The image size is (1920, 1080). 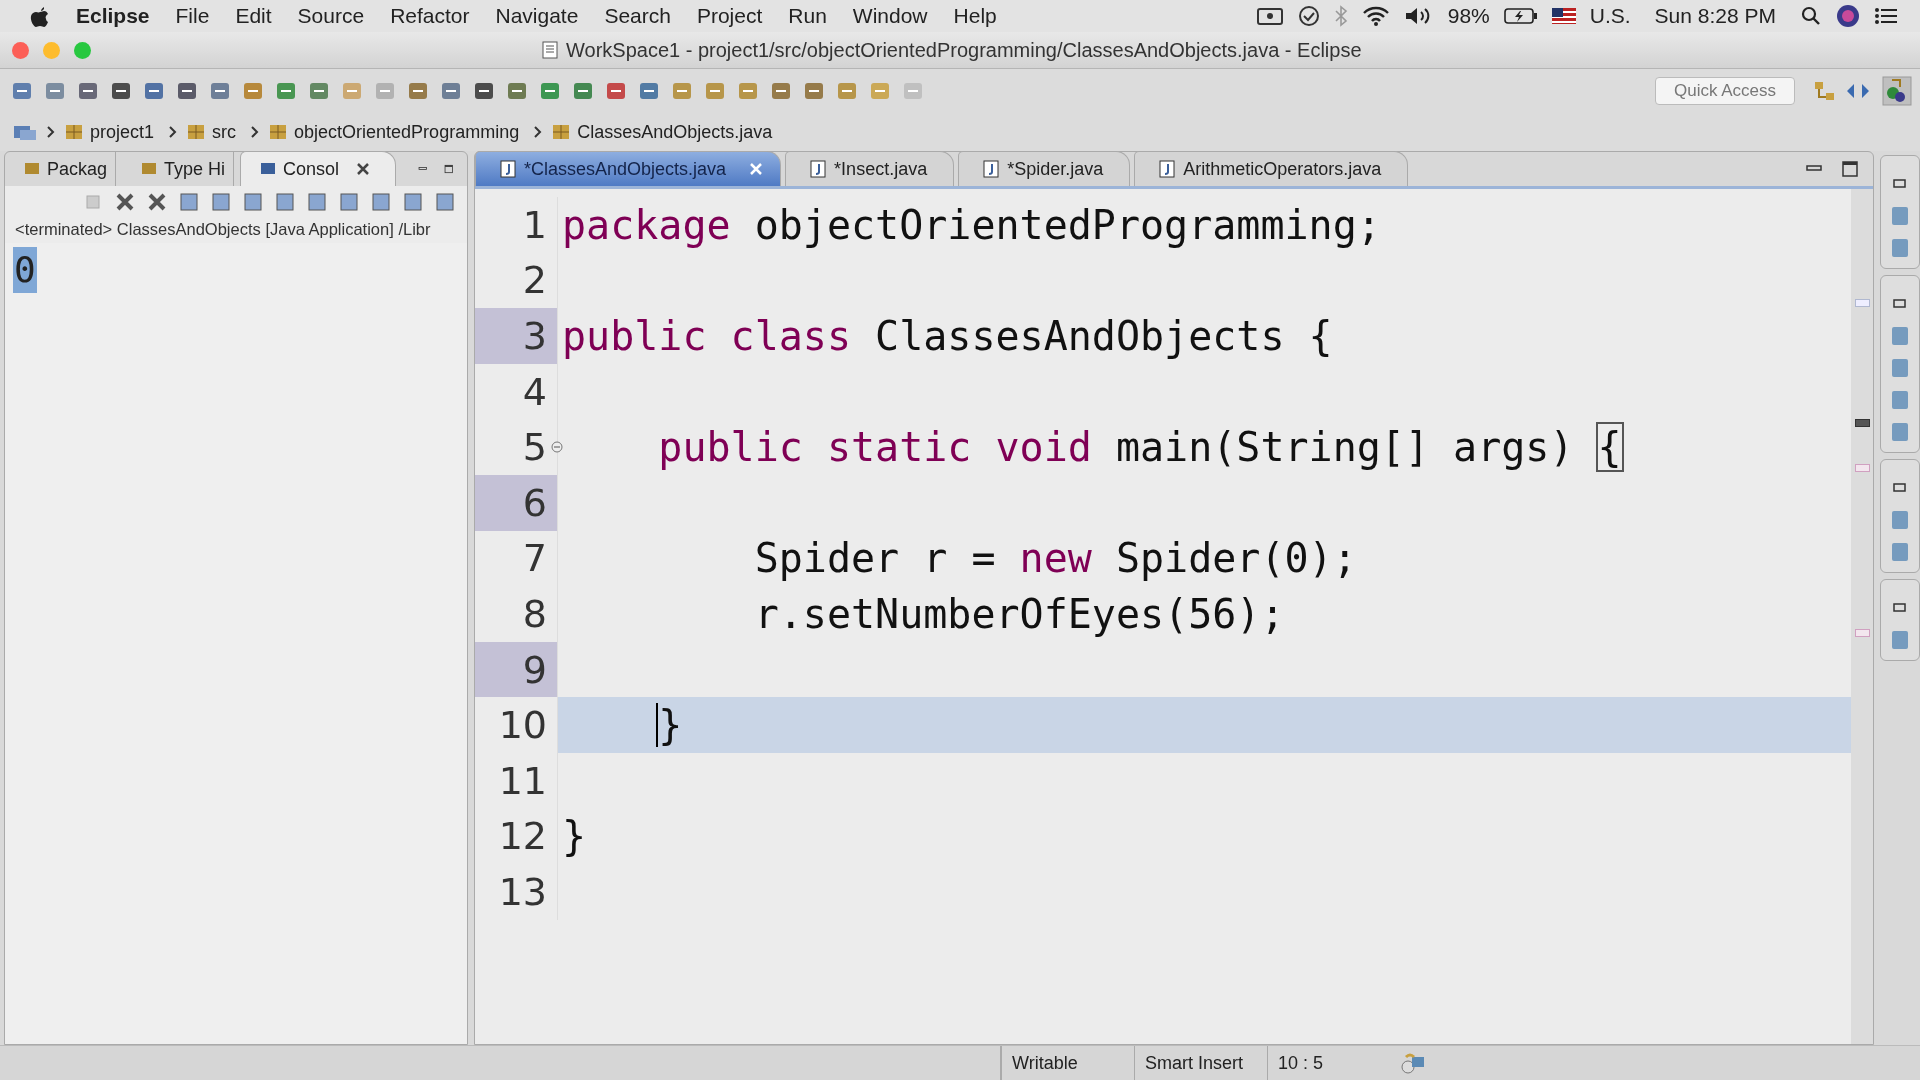 I want to click on editor-tab: ArithmeticOperators.java, so click(x=1271, y=168).